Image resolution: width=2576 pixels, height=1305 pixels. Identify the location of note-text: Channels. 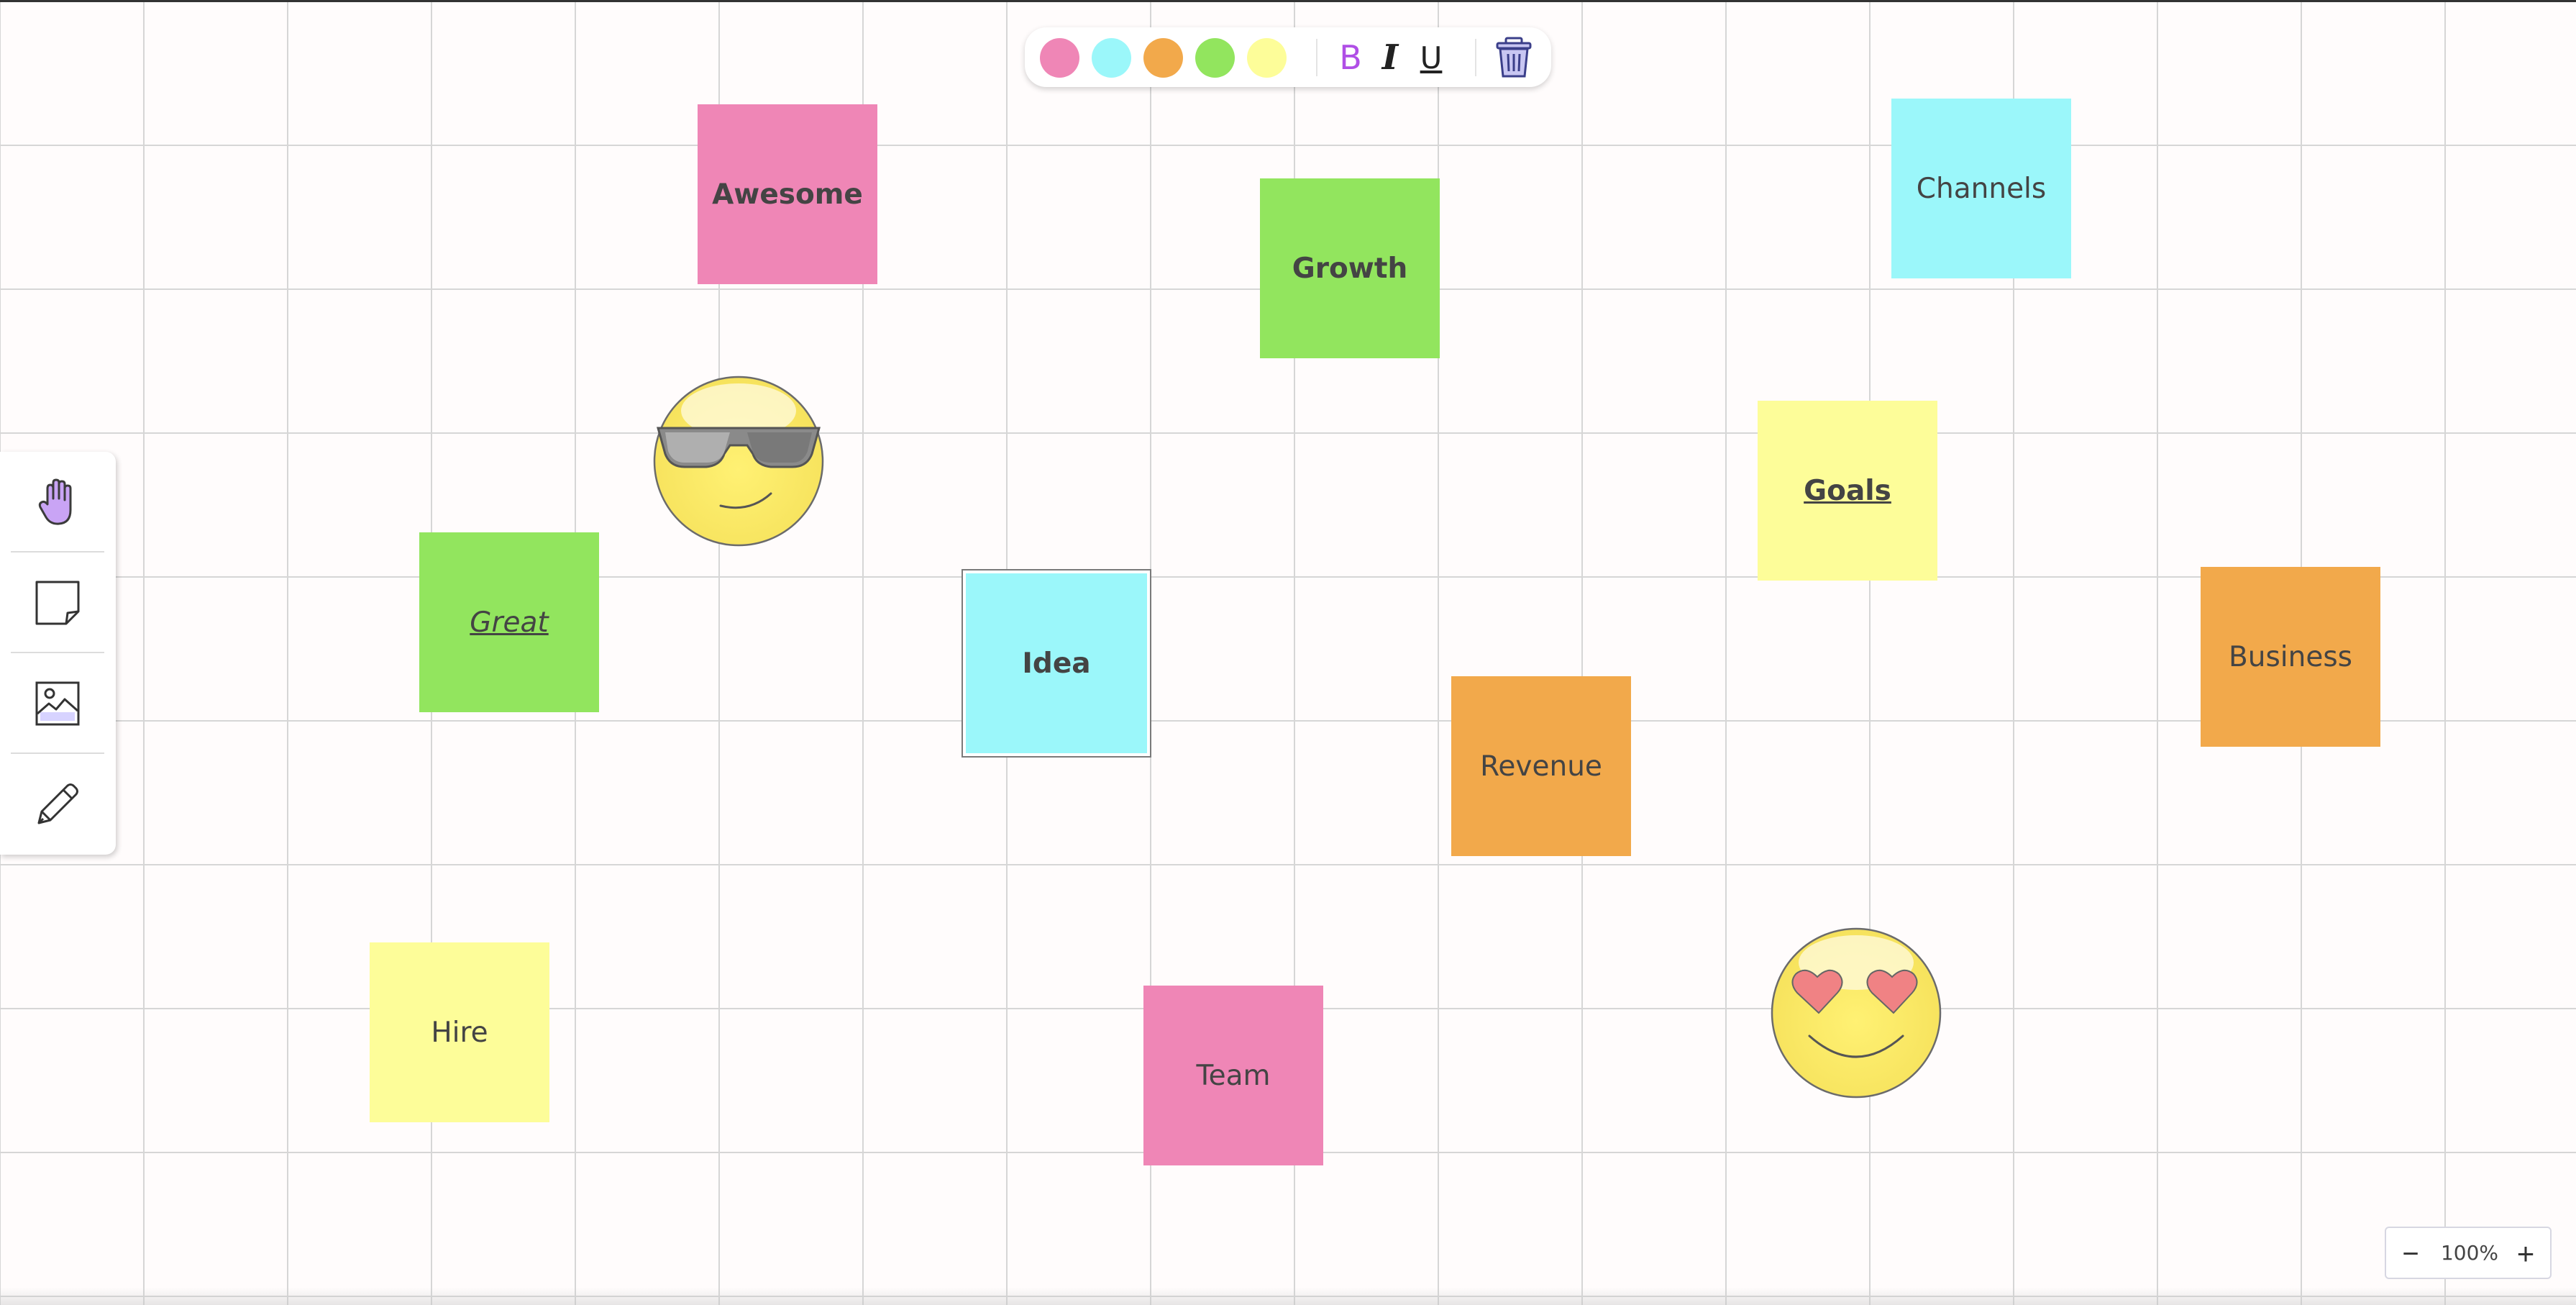
(1982, 188).